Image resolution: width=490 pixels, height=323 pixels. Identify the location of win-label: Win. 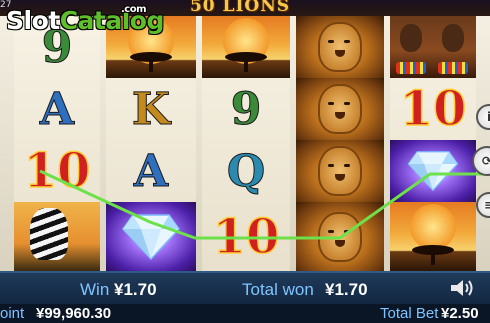
(95, 289).